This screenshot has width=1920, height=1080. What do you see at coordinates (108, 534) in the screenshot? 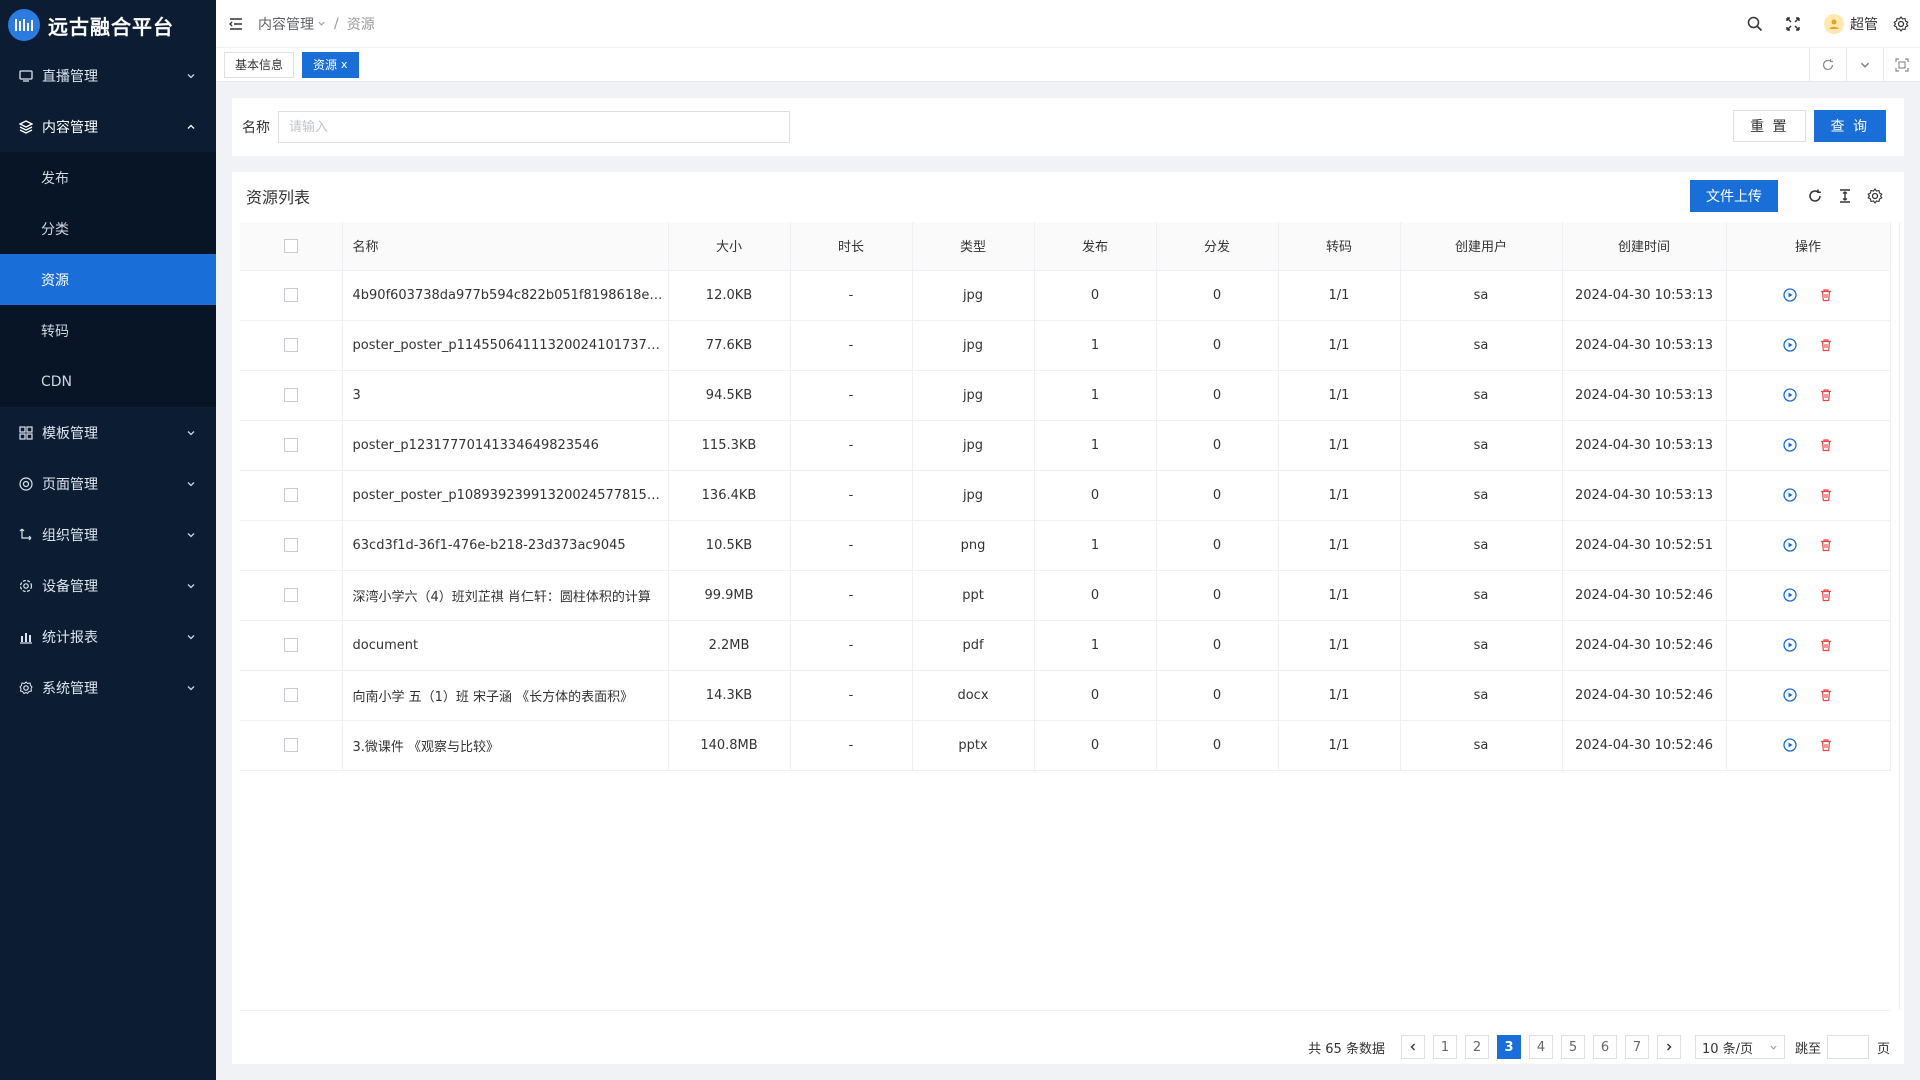
I see `menu-item-org: 组织管理` at bounding box center [108, 534].